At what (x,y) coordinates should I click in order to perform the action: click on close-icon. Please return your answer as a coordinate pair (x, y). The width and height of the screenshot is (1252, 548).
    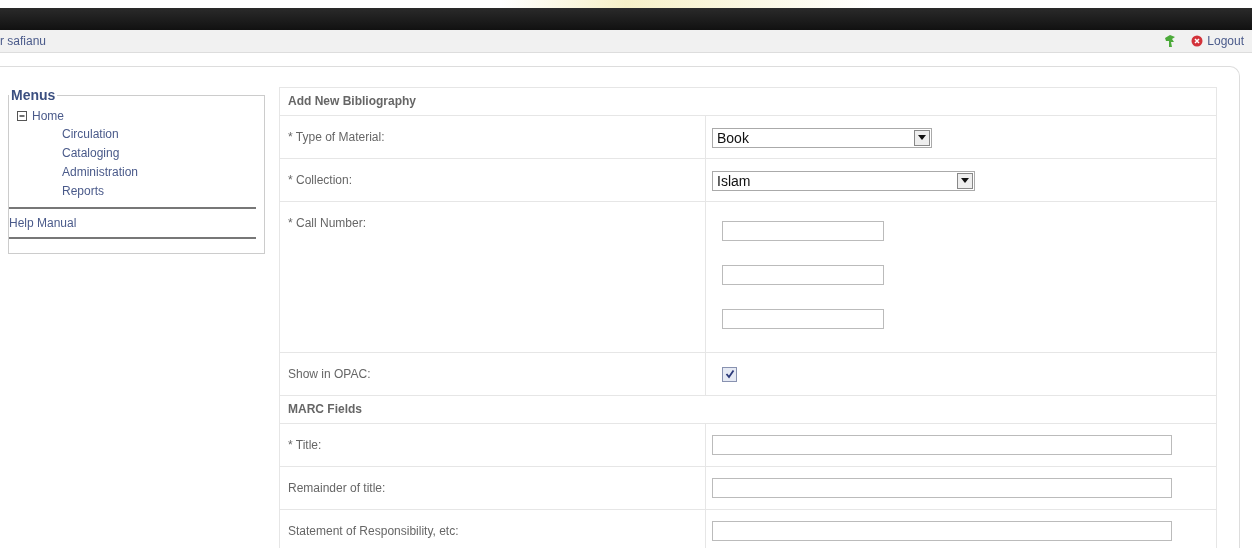
    Looking at the image, I should click on (1197, 41).